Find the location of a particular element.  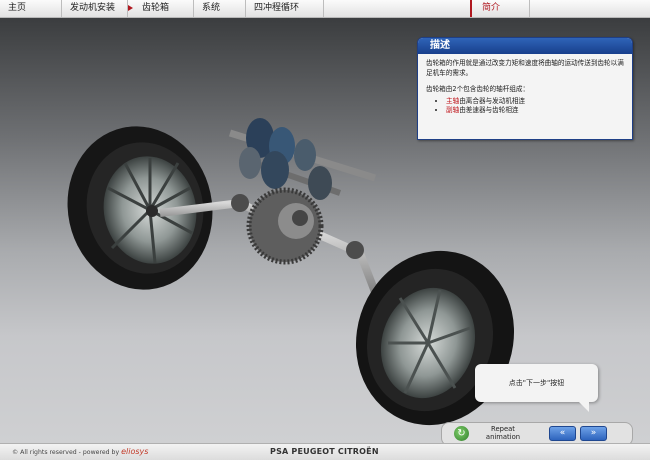

nav-item-home: 主页 is located at coordinates (31, 8).